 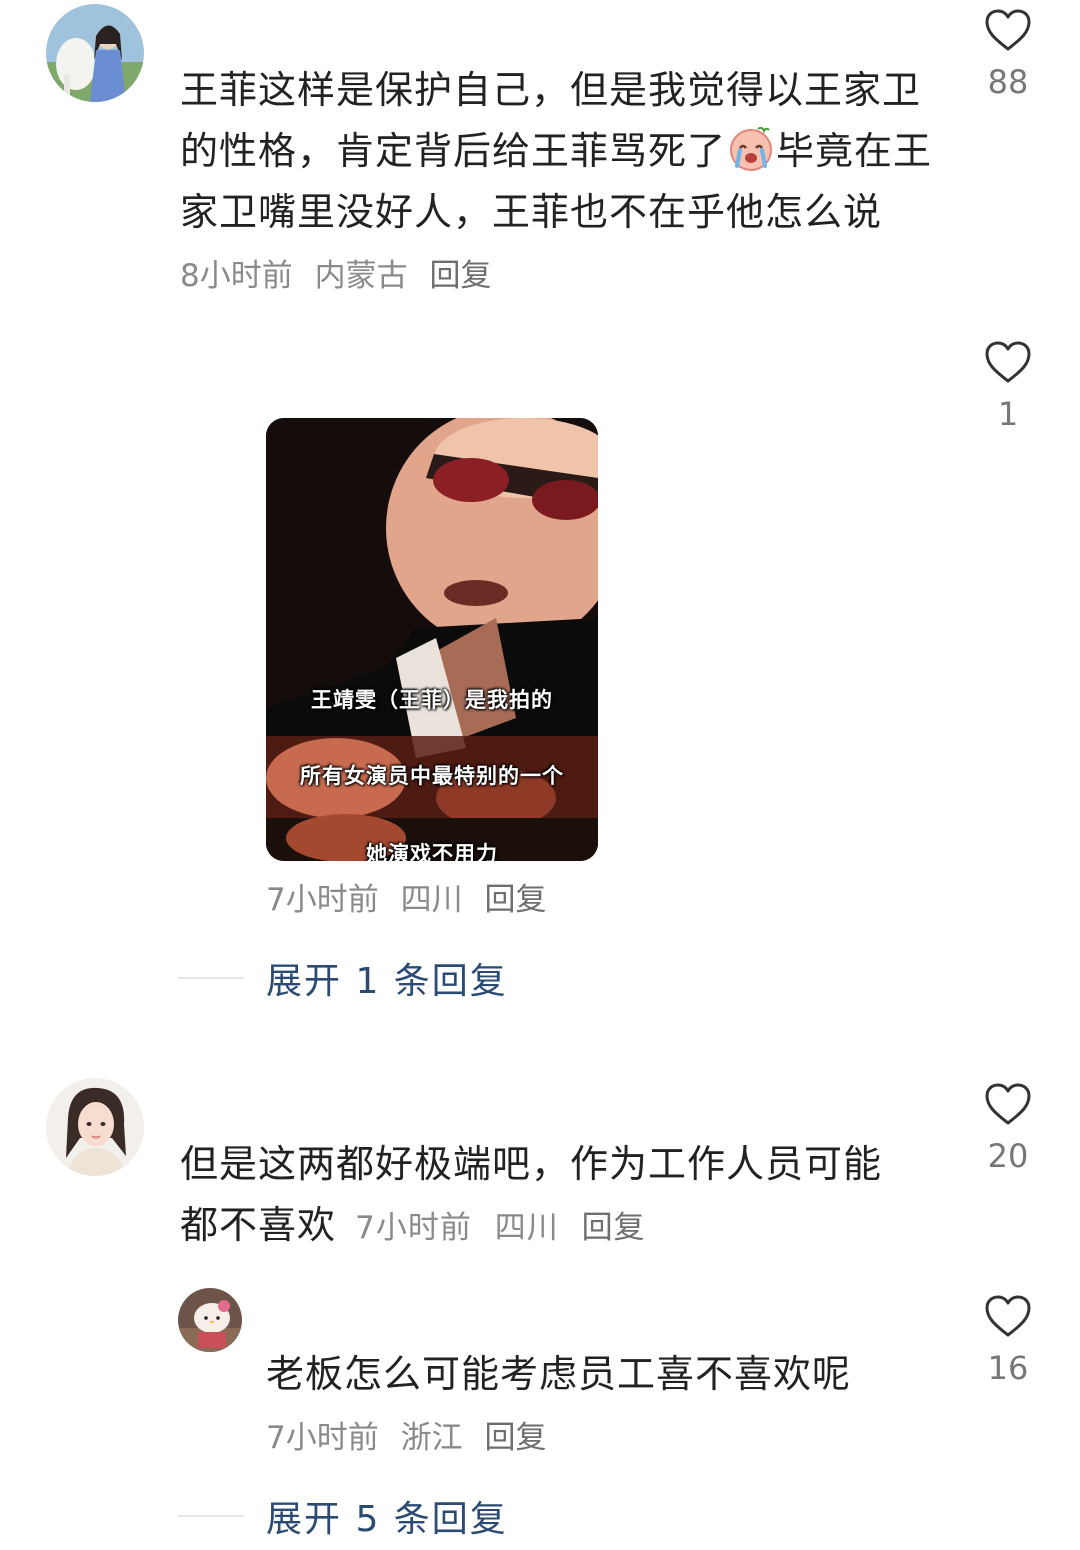 I want to click on comment-meta: 8小时前 内蒙古 回复, so click(x=341, y=276).